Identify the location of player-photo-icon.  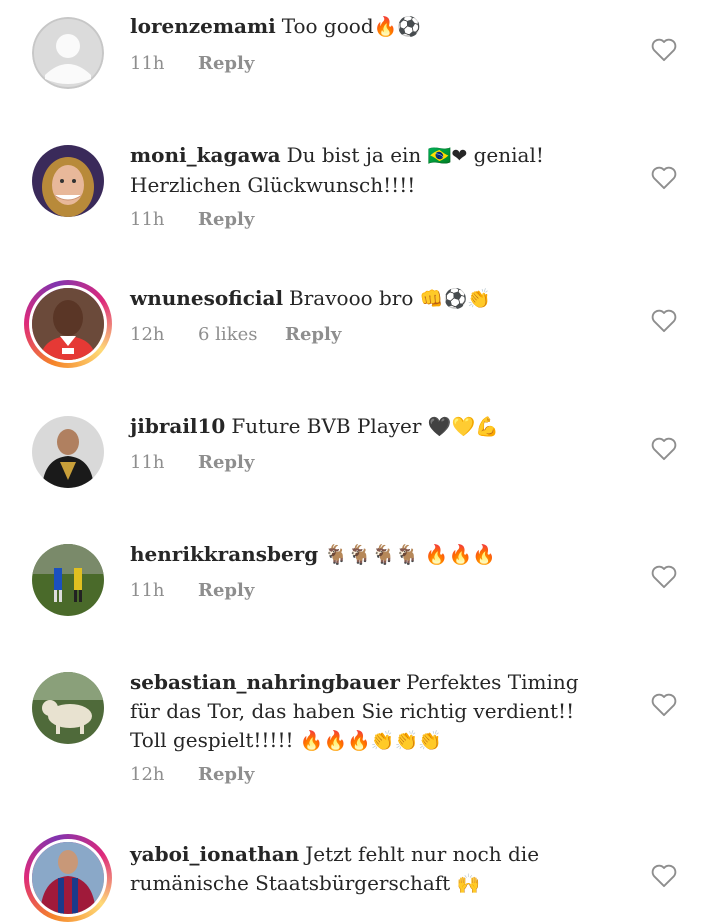
(68, 324).